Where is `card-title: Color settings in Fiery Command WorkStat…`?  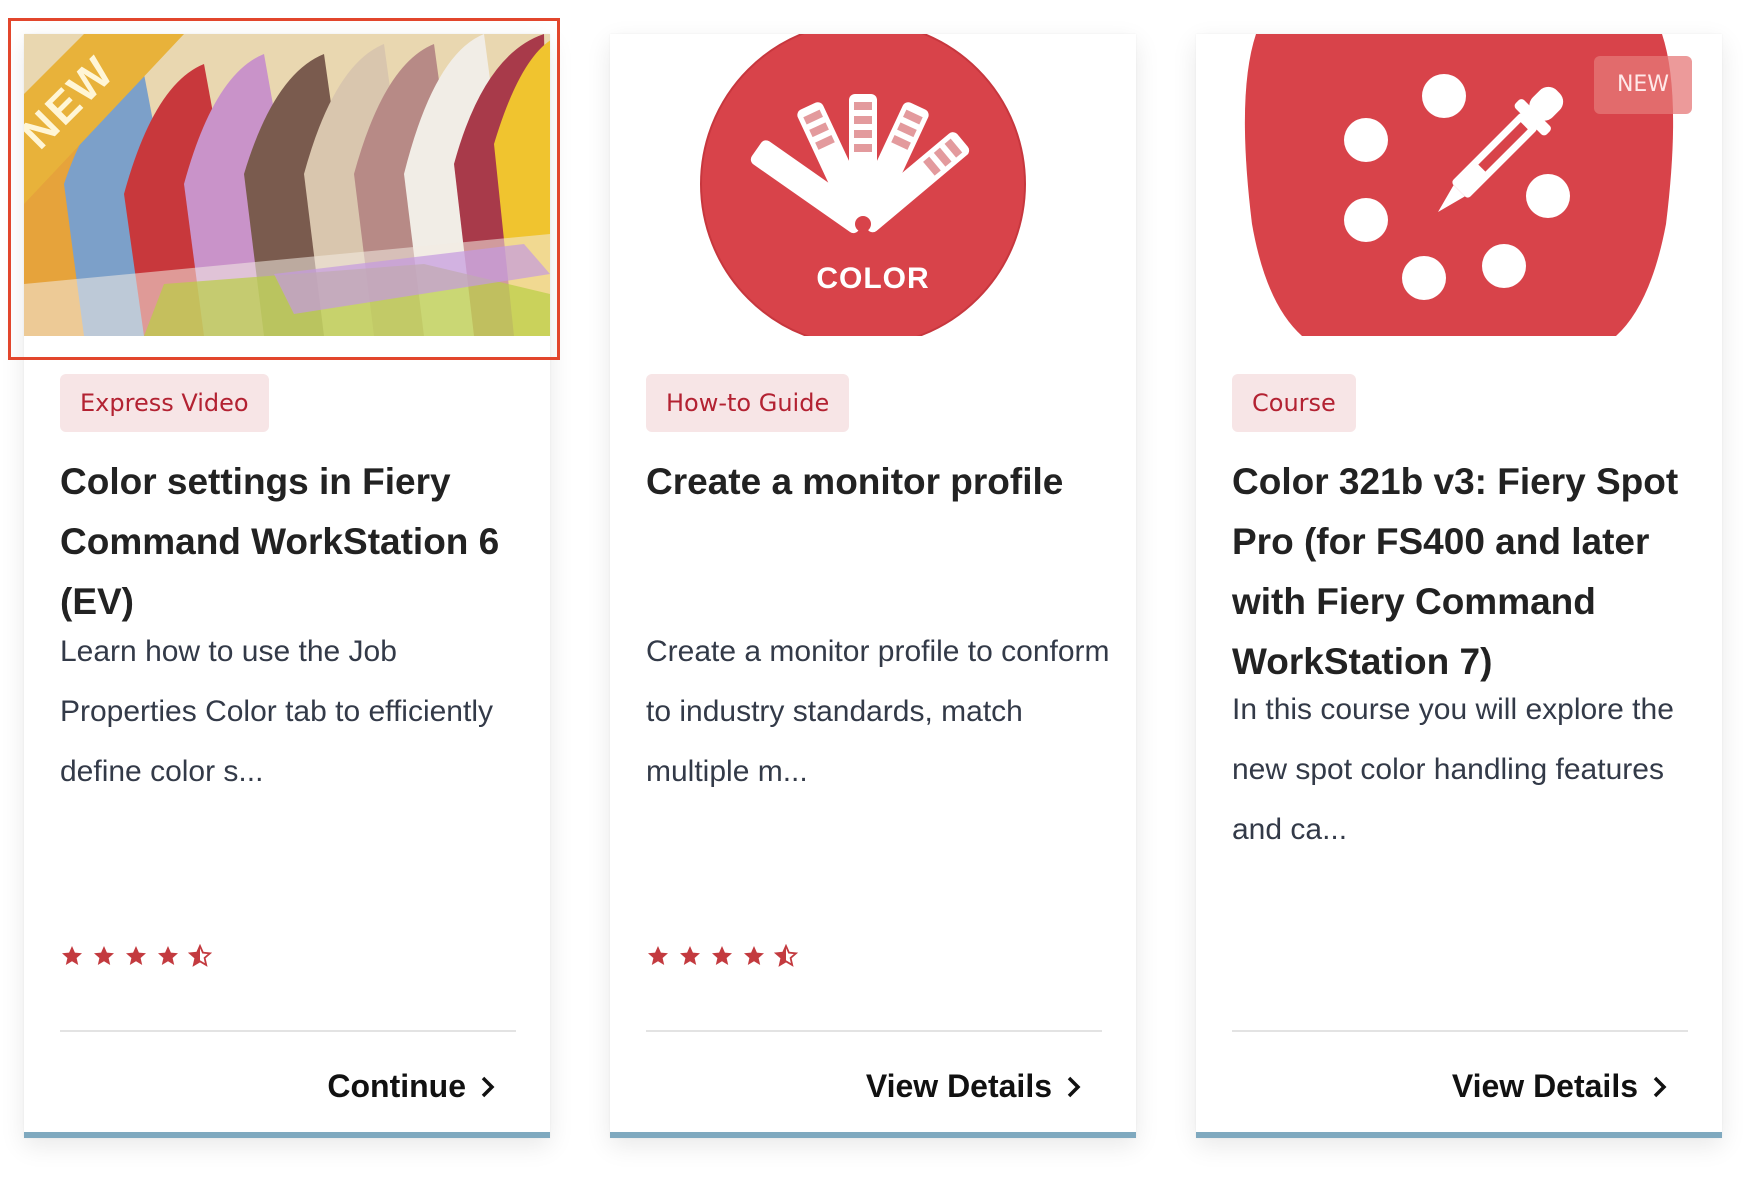
card-title: Color settings in Fiery Command WorkStat… is located at coordinates (295, 542).